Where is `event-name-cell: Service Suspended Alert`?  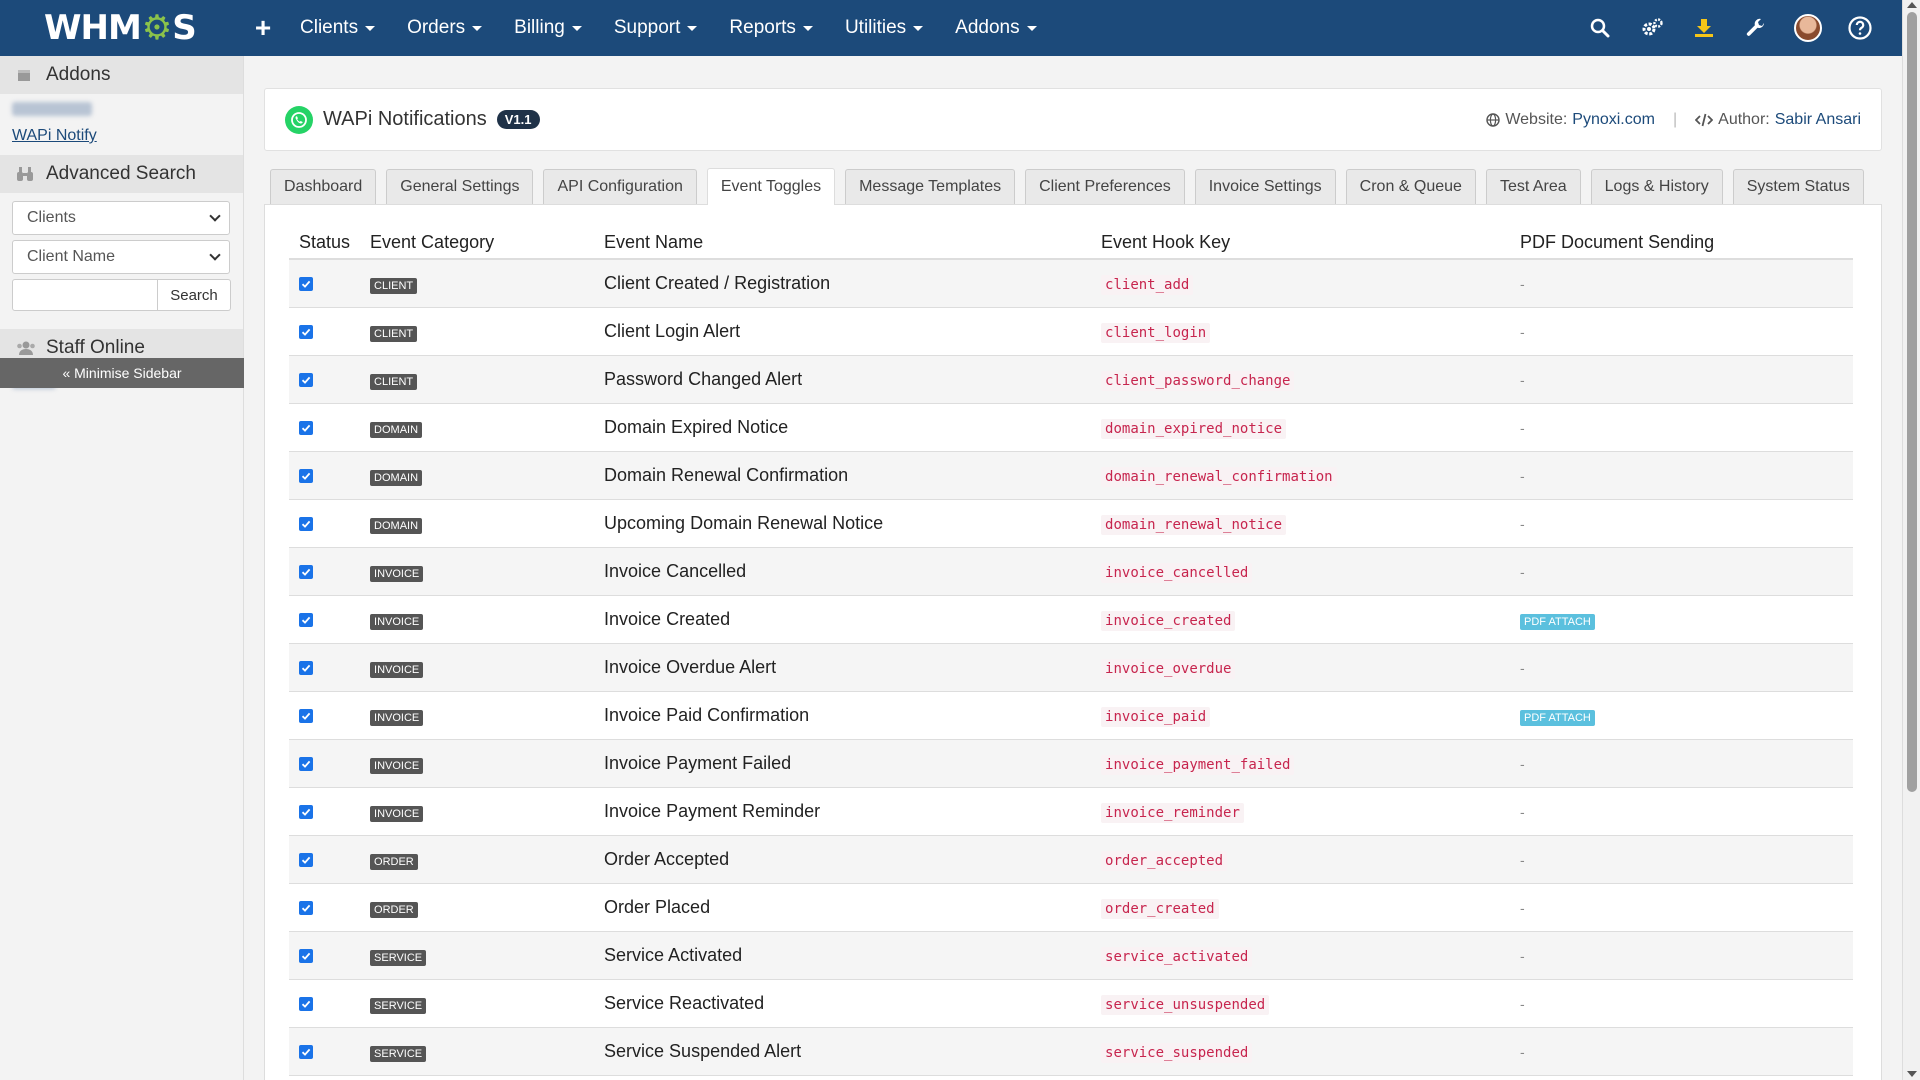
event-name-cell: Service Suspended Alert is located at coordinates (843, 1051).